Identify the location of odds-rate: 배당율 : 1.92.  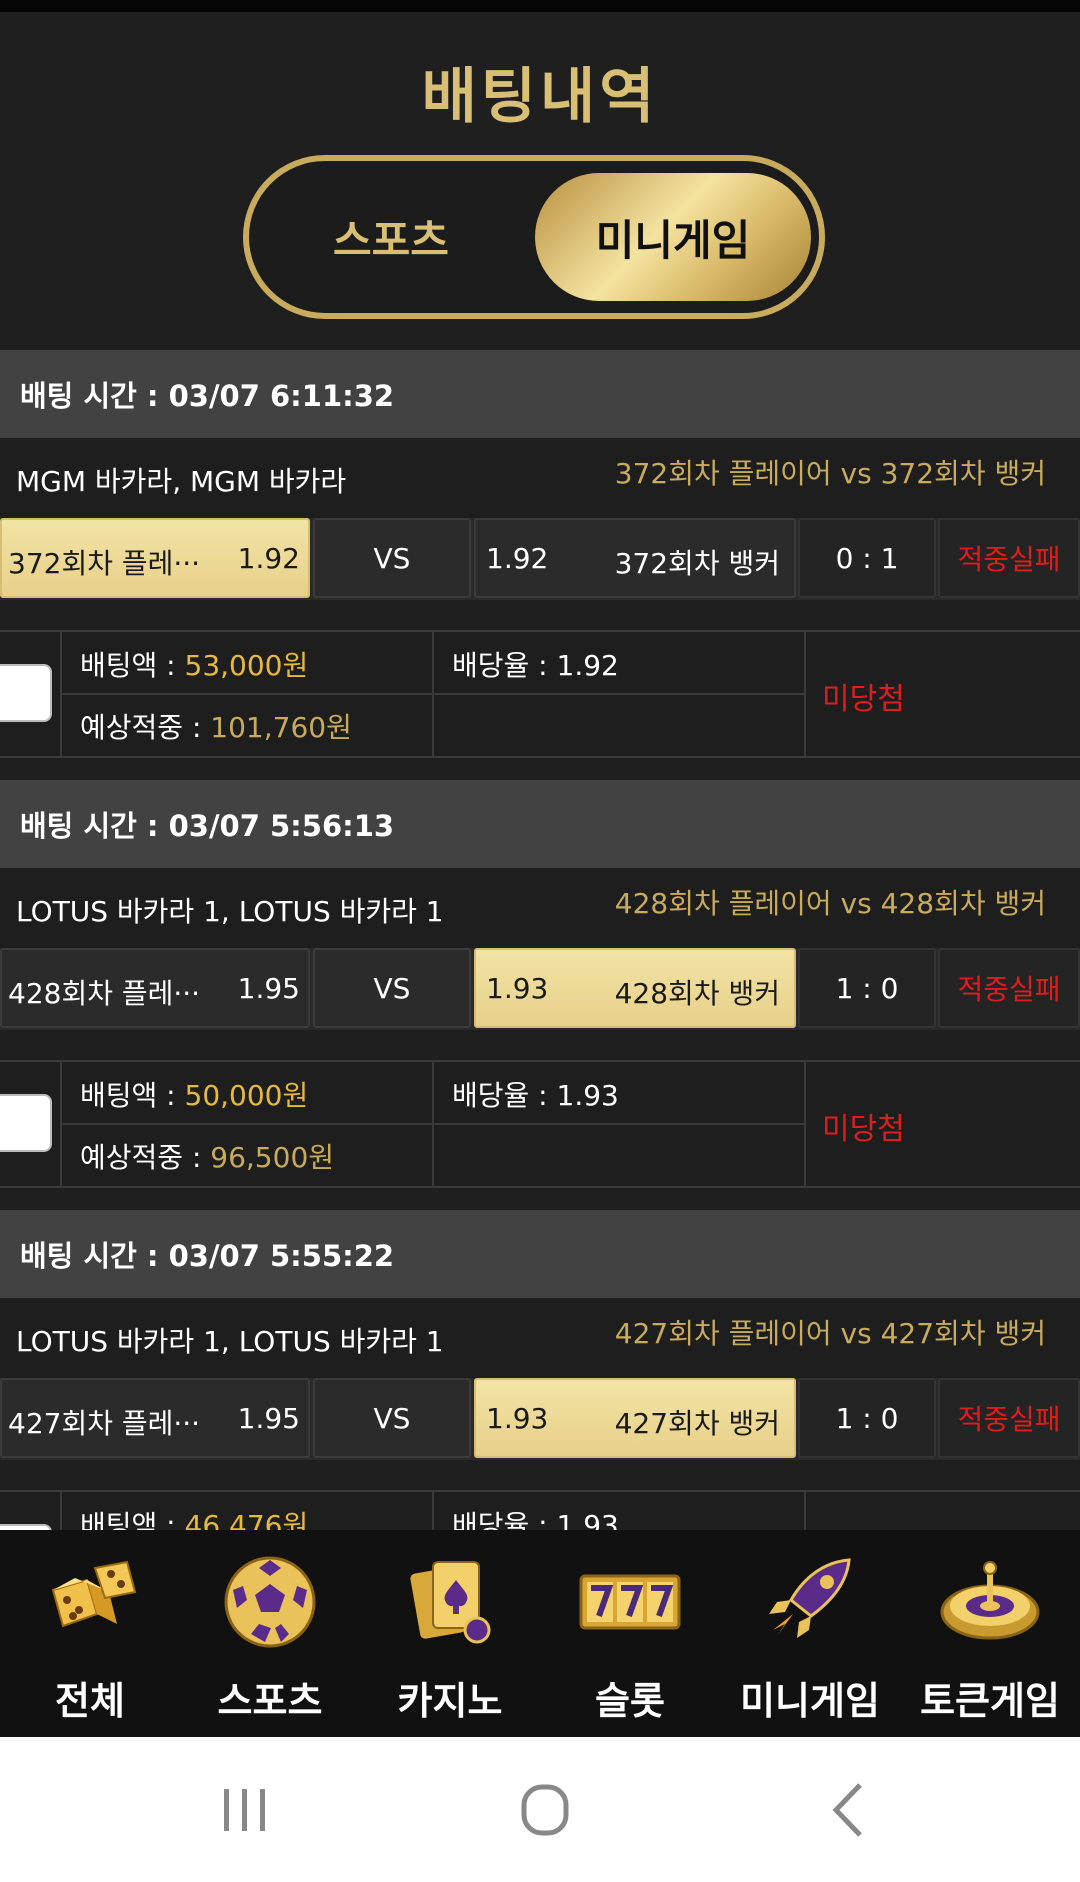
(535, 664).